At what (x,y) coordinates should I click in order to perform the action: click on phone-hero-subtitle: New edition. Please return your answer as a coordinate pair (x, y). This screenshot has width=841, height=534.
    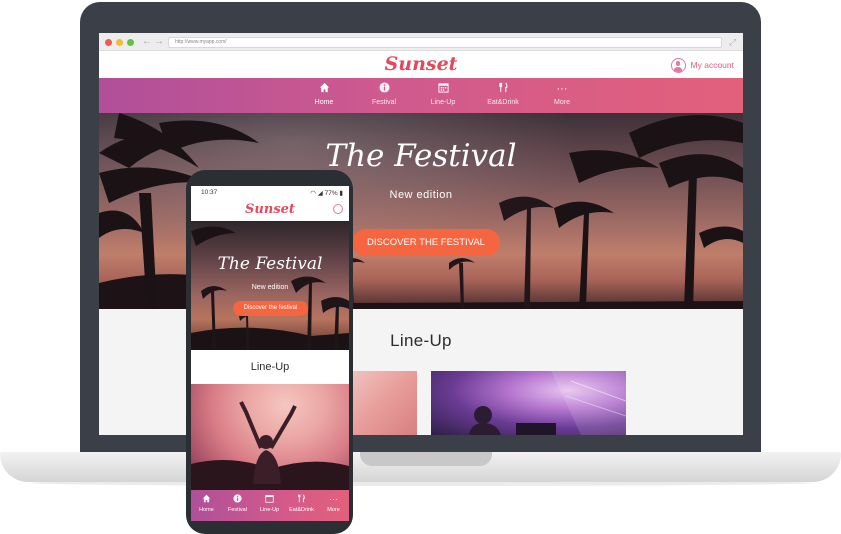
    Looking at the image, I should click on (270, 287).